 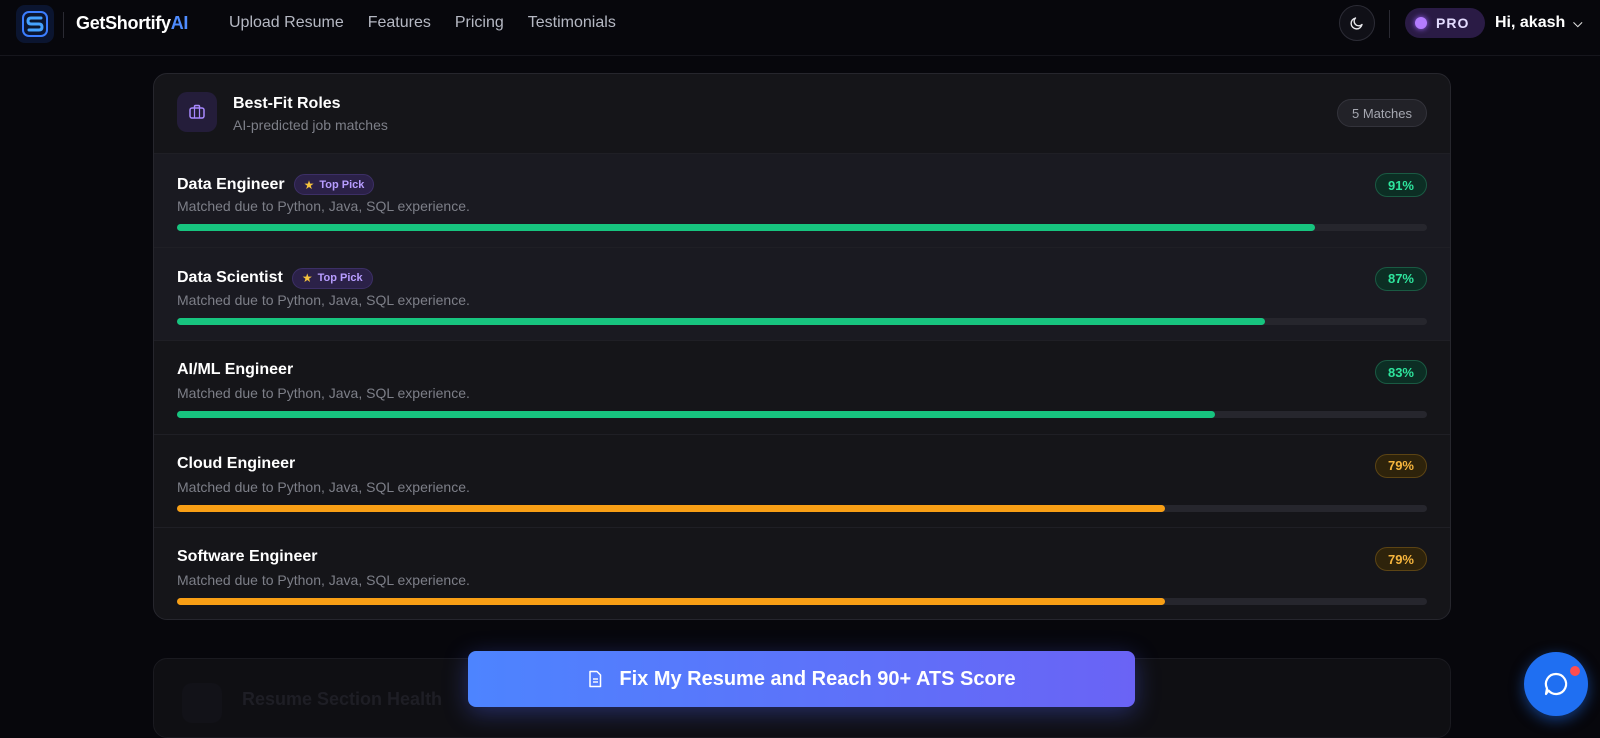 I want to click on theme-toggle-button, so click(x=1357, y=23).